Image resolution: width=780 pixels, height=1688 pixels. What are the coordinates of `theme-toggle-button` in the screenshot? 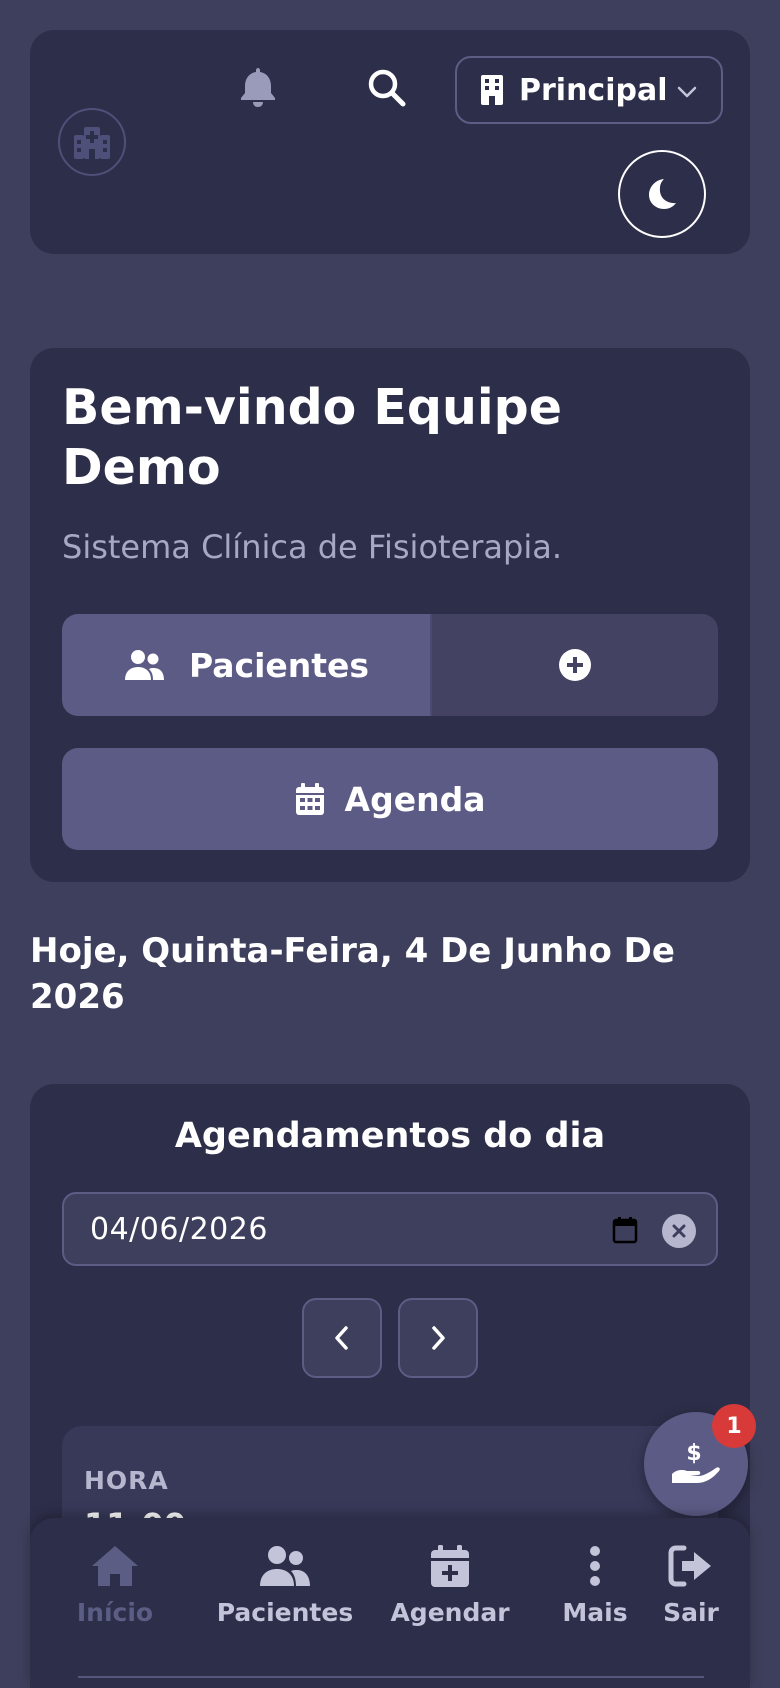 It's located at (662, 194).